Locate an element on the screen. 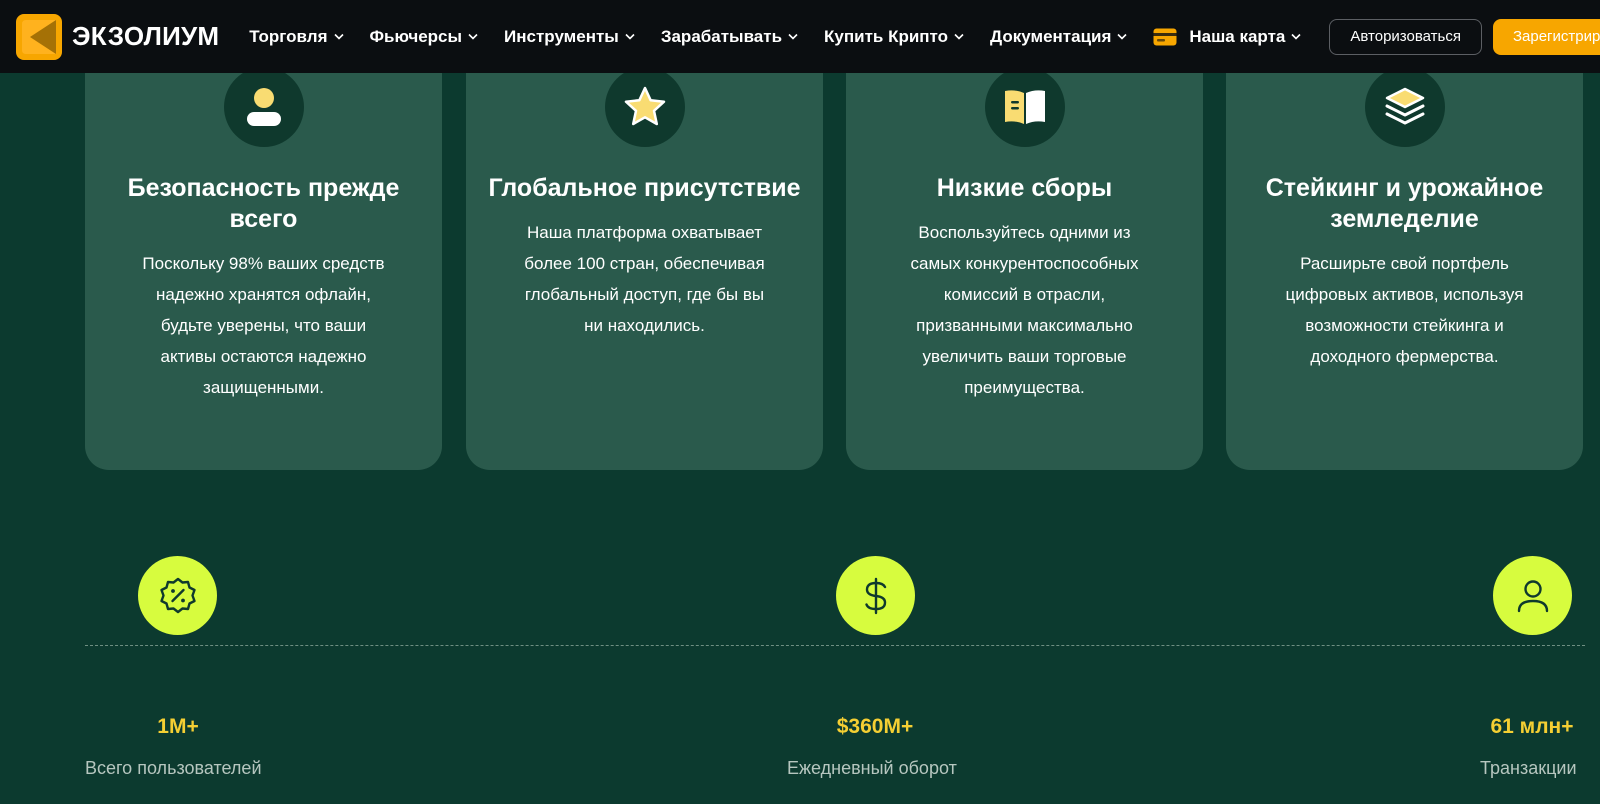  feature-title: Стейкинг и урожайное земледелие is located at coordinates (1404, 203).